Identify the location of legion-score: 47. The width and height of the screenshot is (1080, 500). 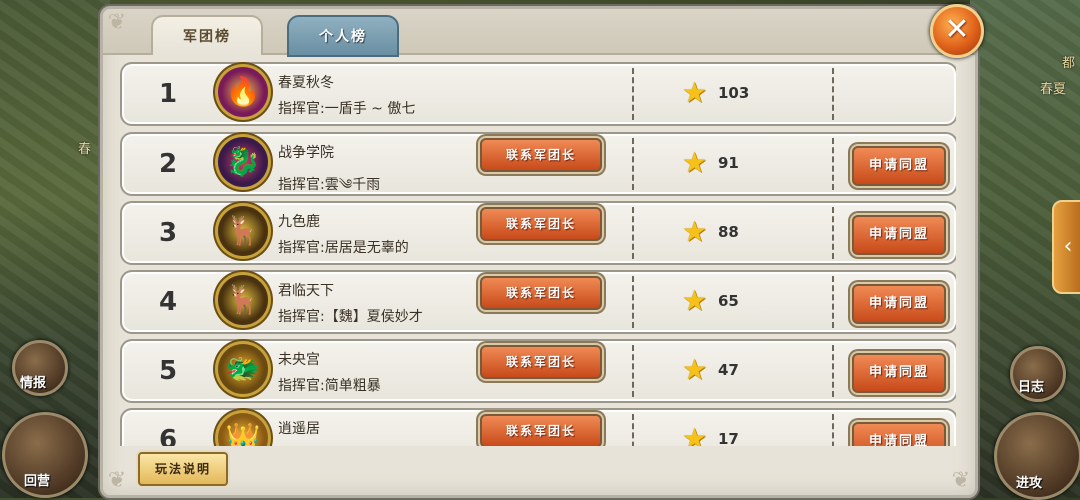
(728, 370).